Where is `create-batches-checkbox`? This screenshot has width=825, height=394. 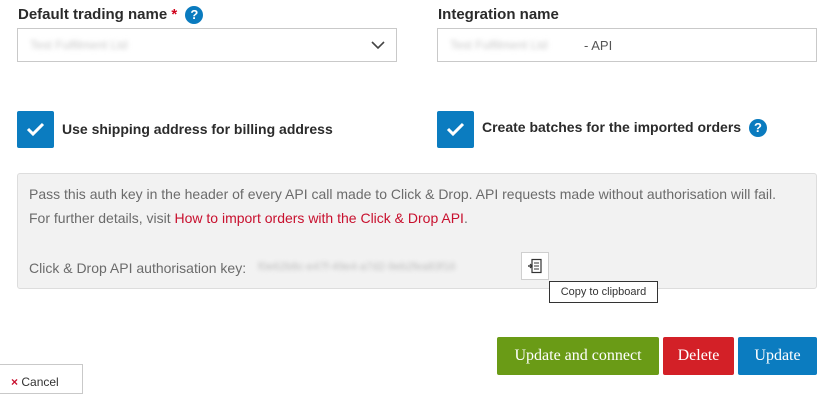 create-batches-checkbox is located at coordinates (455, 129).